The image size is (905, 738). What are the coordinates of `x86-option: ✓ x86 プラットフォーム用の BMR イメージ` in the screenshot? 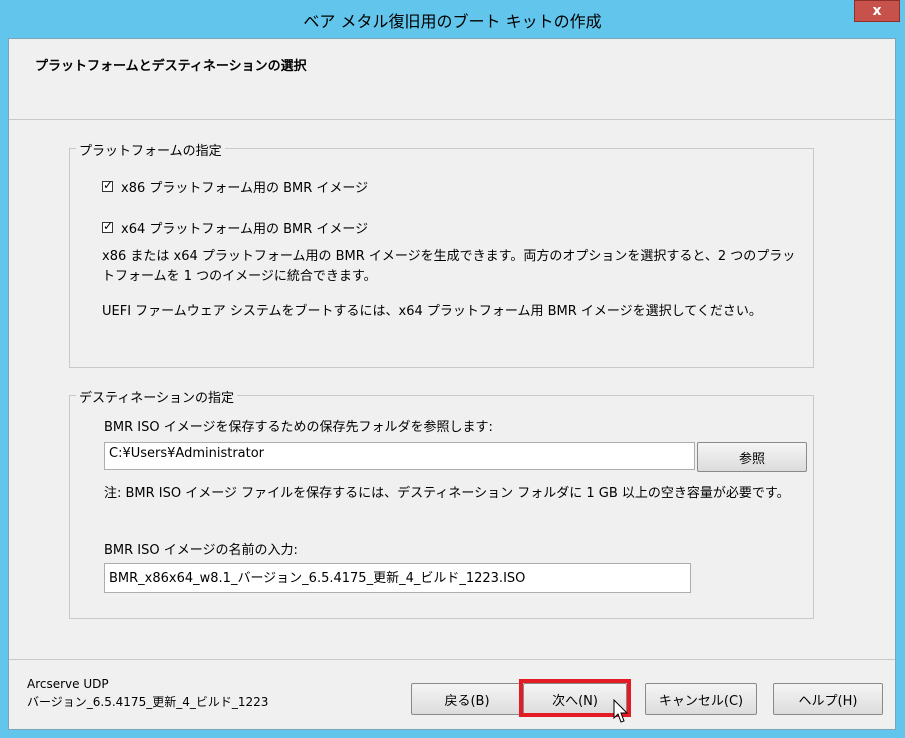 It's located at (235, 186).